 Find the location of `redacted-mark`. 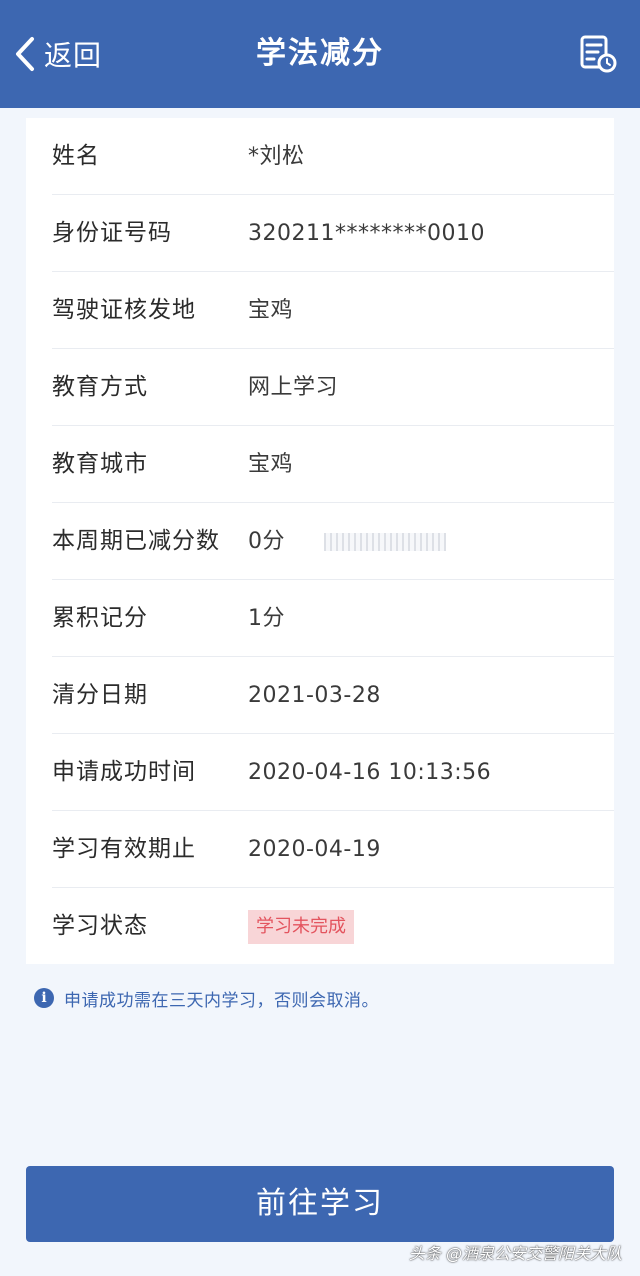

redacted-mark is located at coordinates (385, 542).